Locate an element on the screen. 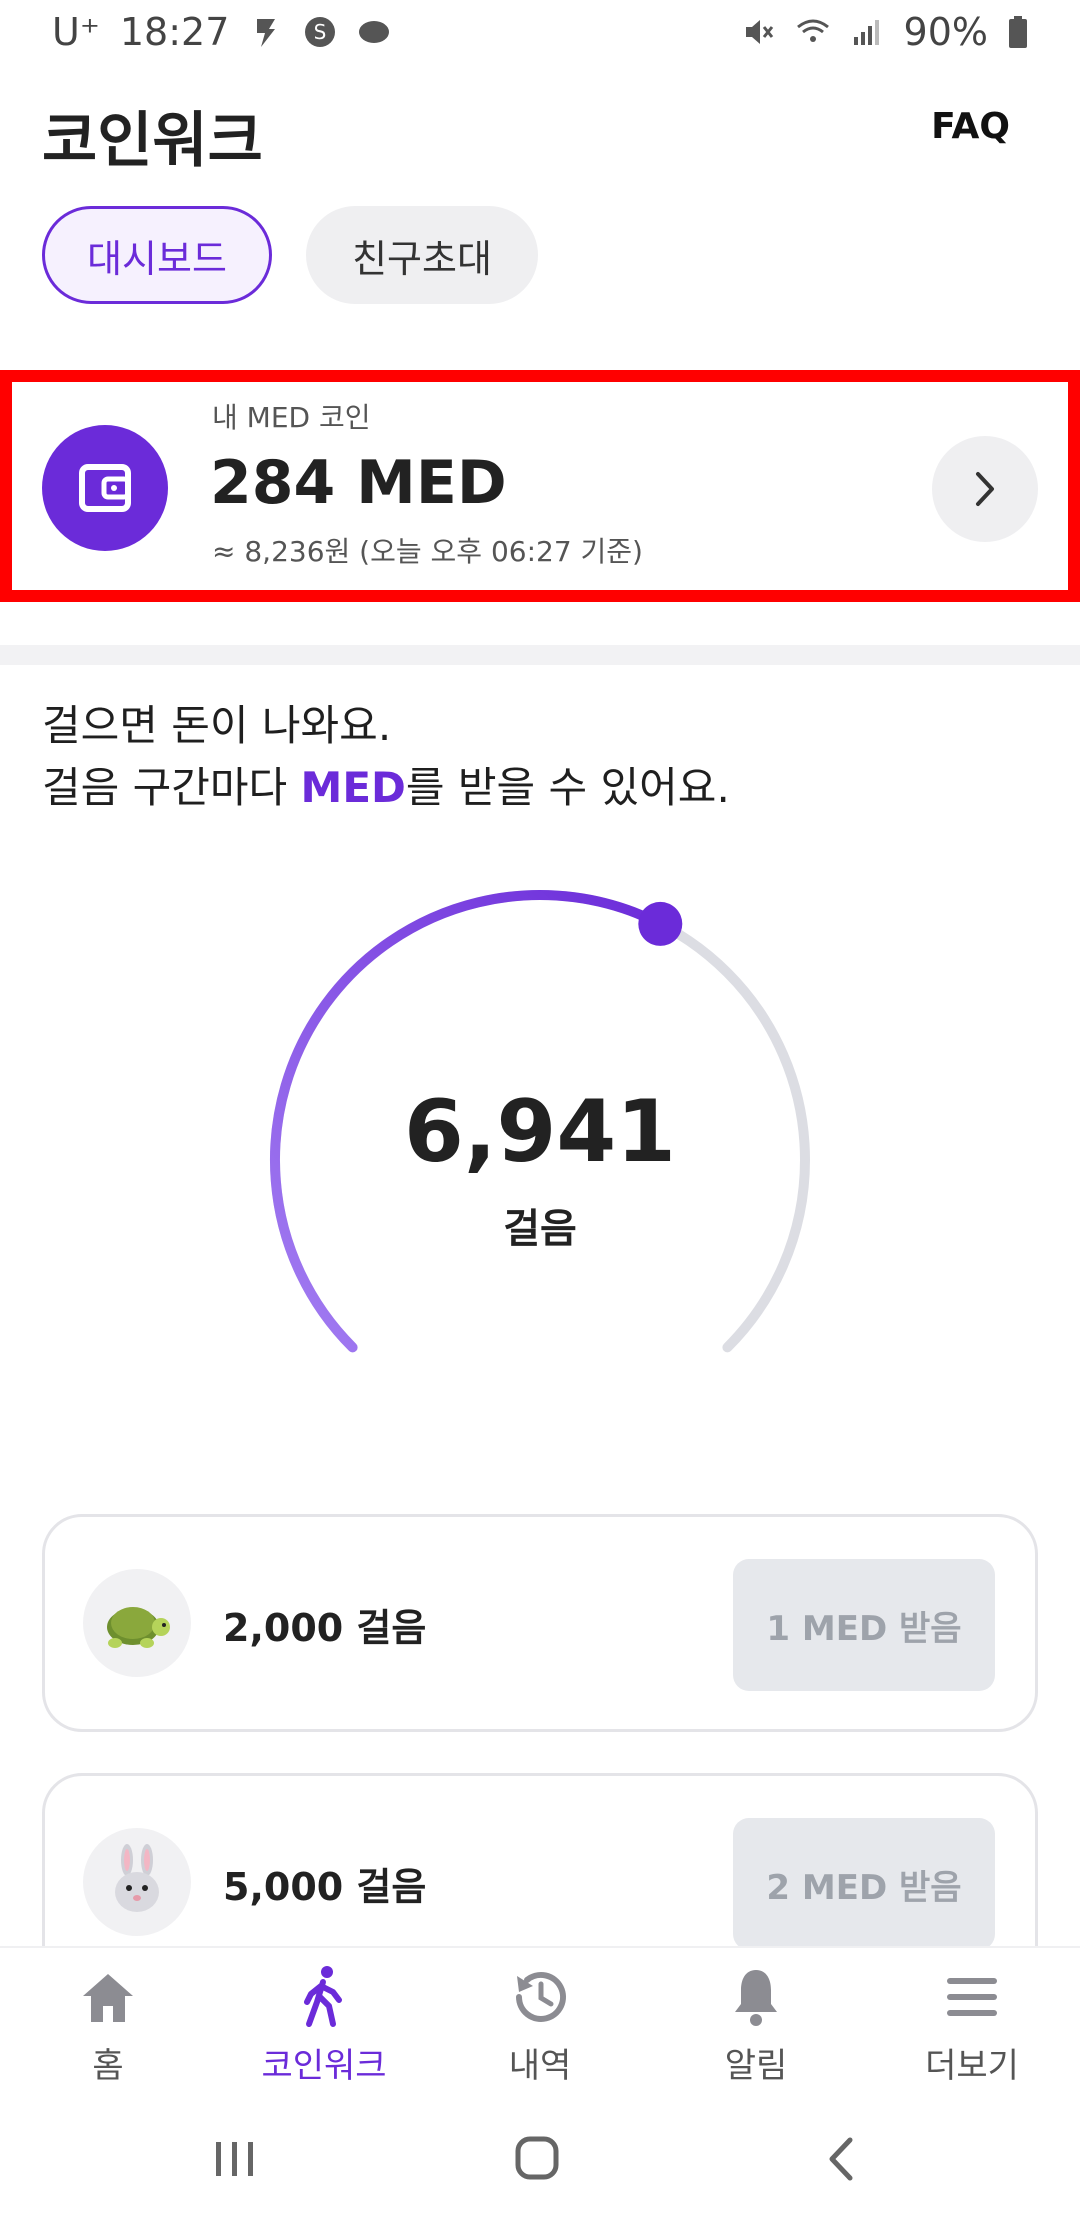  walking-icon is located at coordinates (323, 1996).